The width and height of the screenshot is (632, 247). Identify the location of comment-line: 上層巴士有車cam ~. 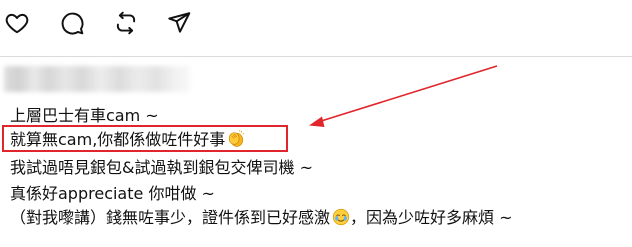
(84, 115).